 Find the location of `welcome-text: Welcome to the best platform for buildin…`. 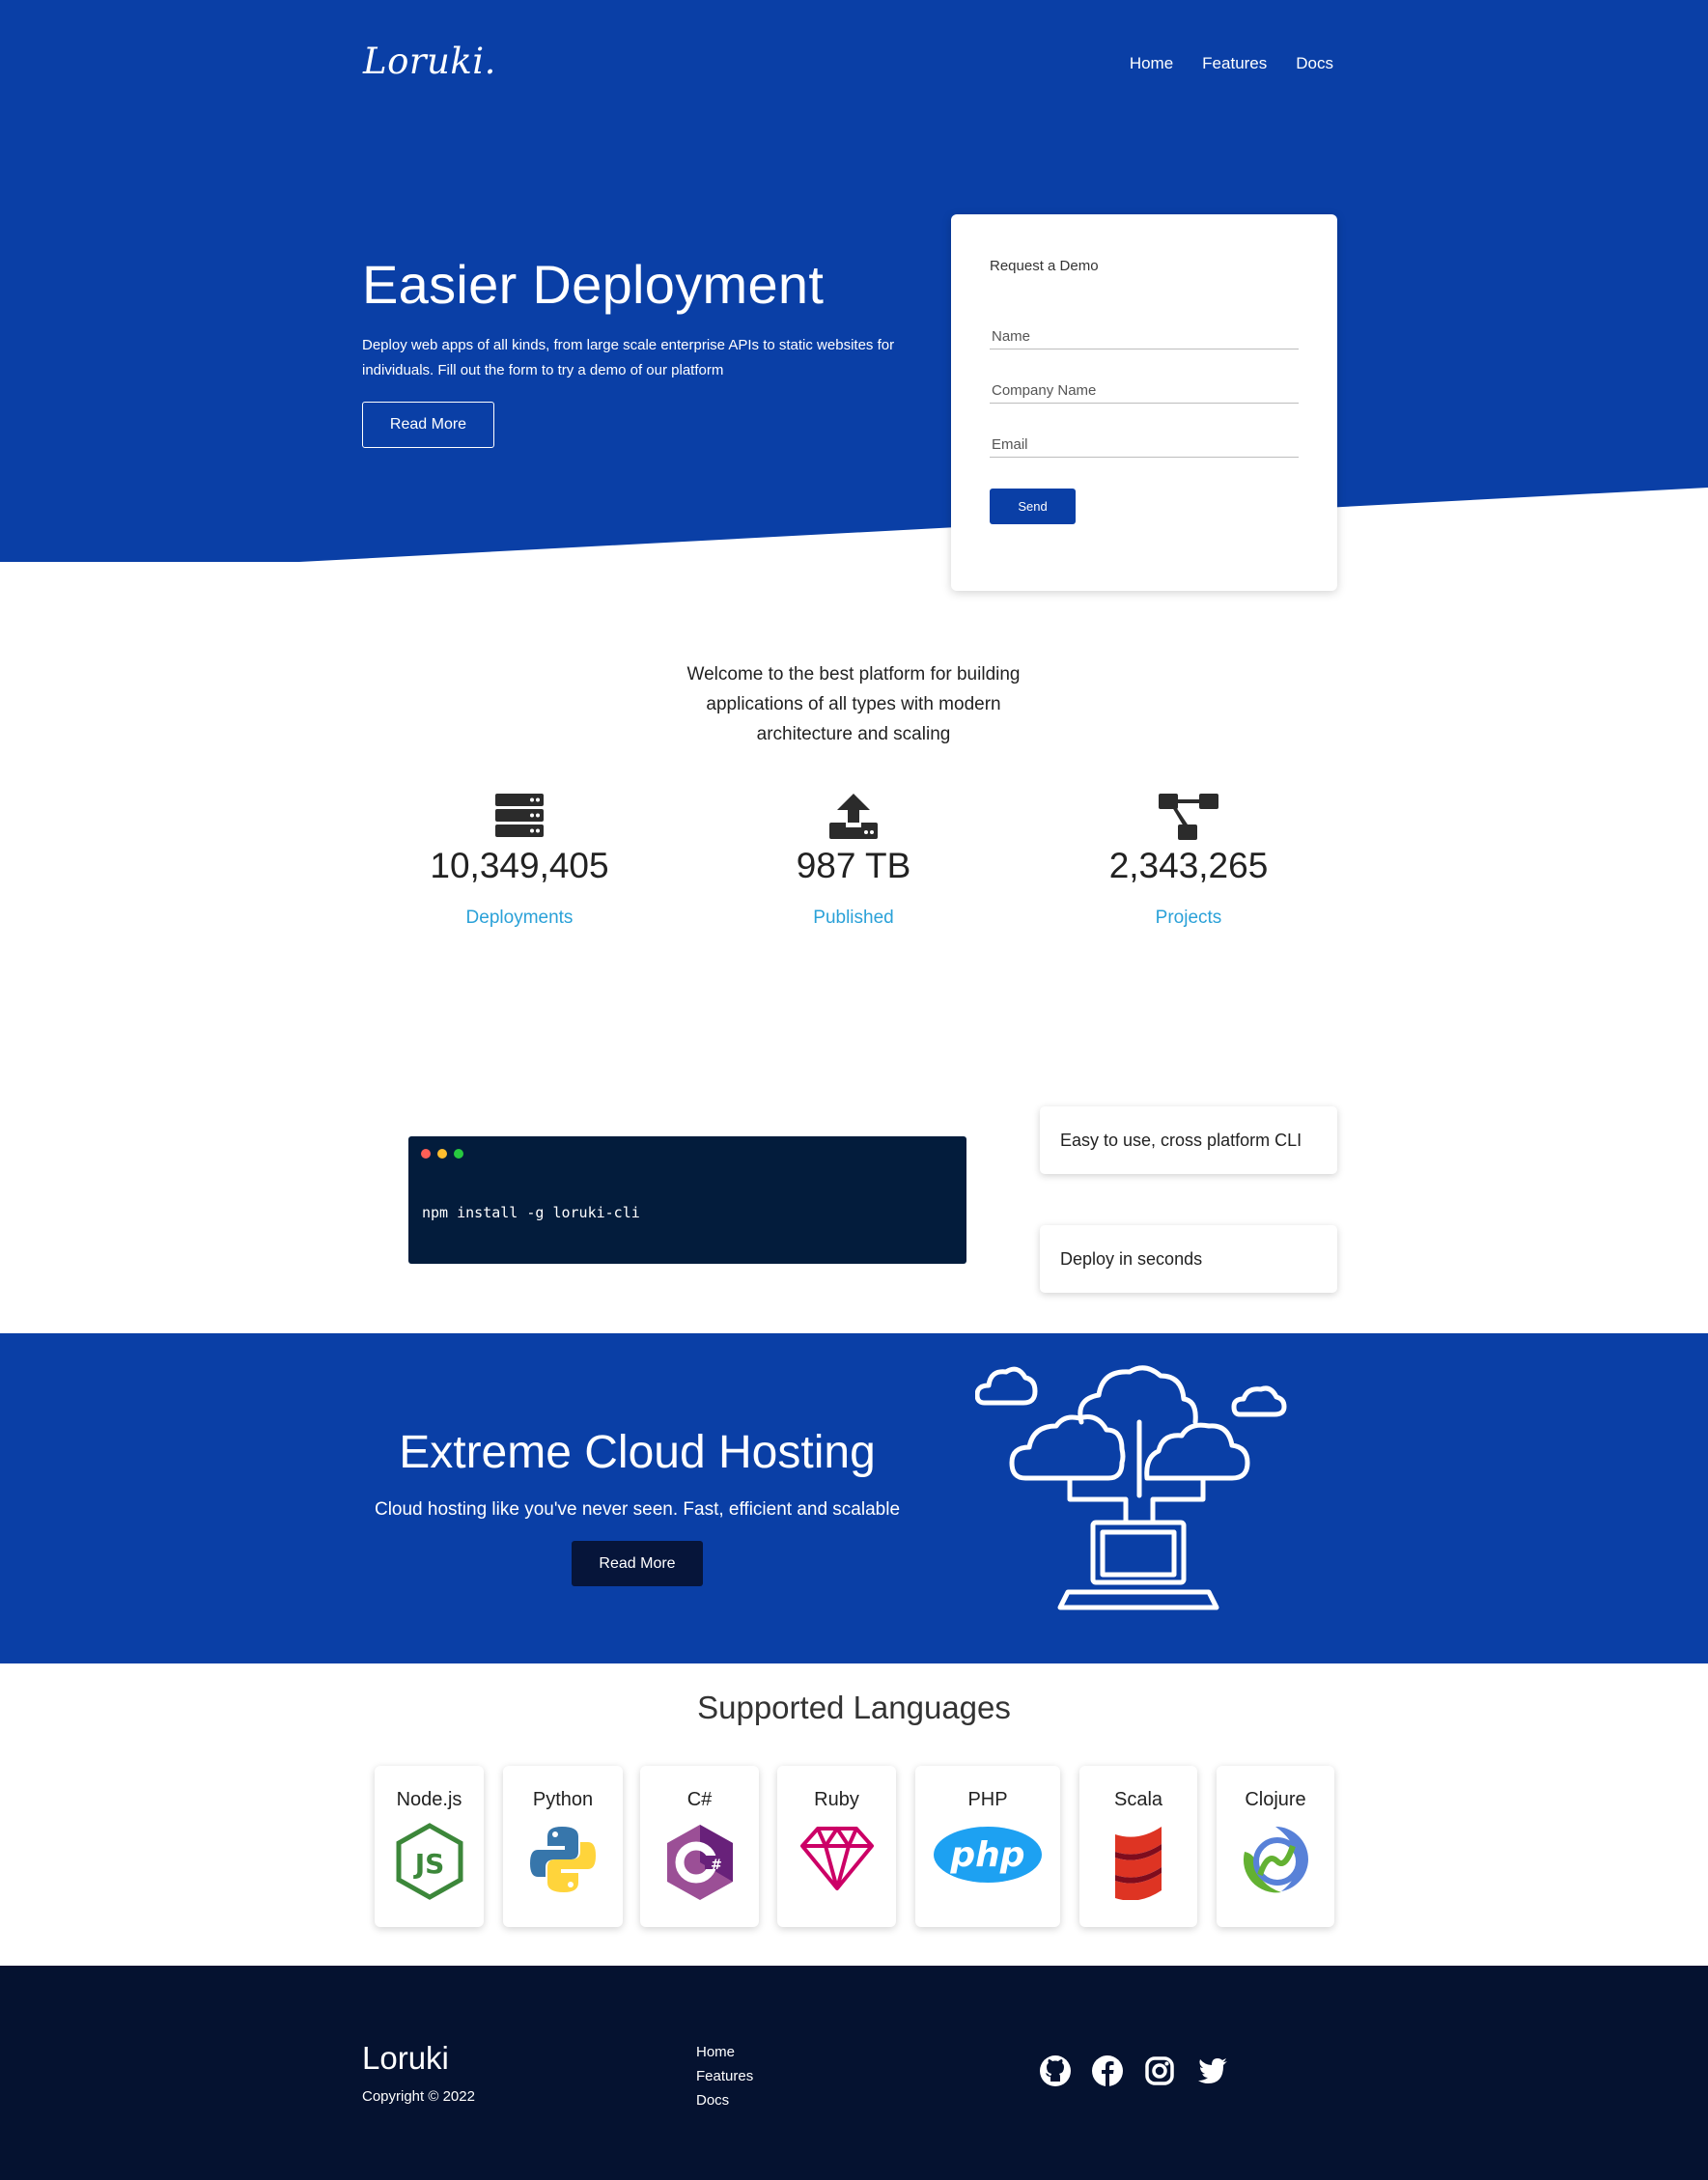

welcome-text: Welcome to the best platform for buildin… is located at coordinates (854, 704).